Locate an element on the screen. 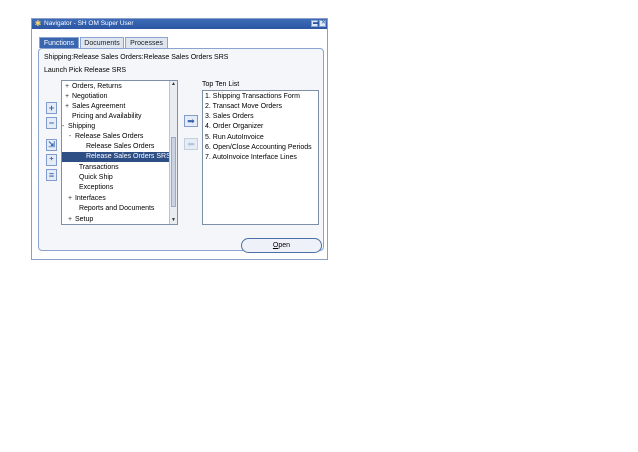 This screenshot has height=452, width=638. tree-item: Transactions is located at coordinates (95, 168).